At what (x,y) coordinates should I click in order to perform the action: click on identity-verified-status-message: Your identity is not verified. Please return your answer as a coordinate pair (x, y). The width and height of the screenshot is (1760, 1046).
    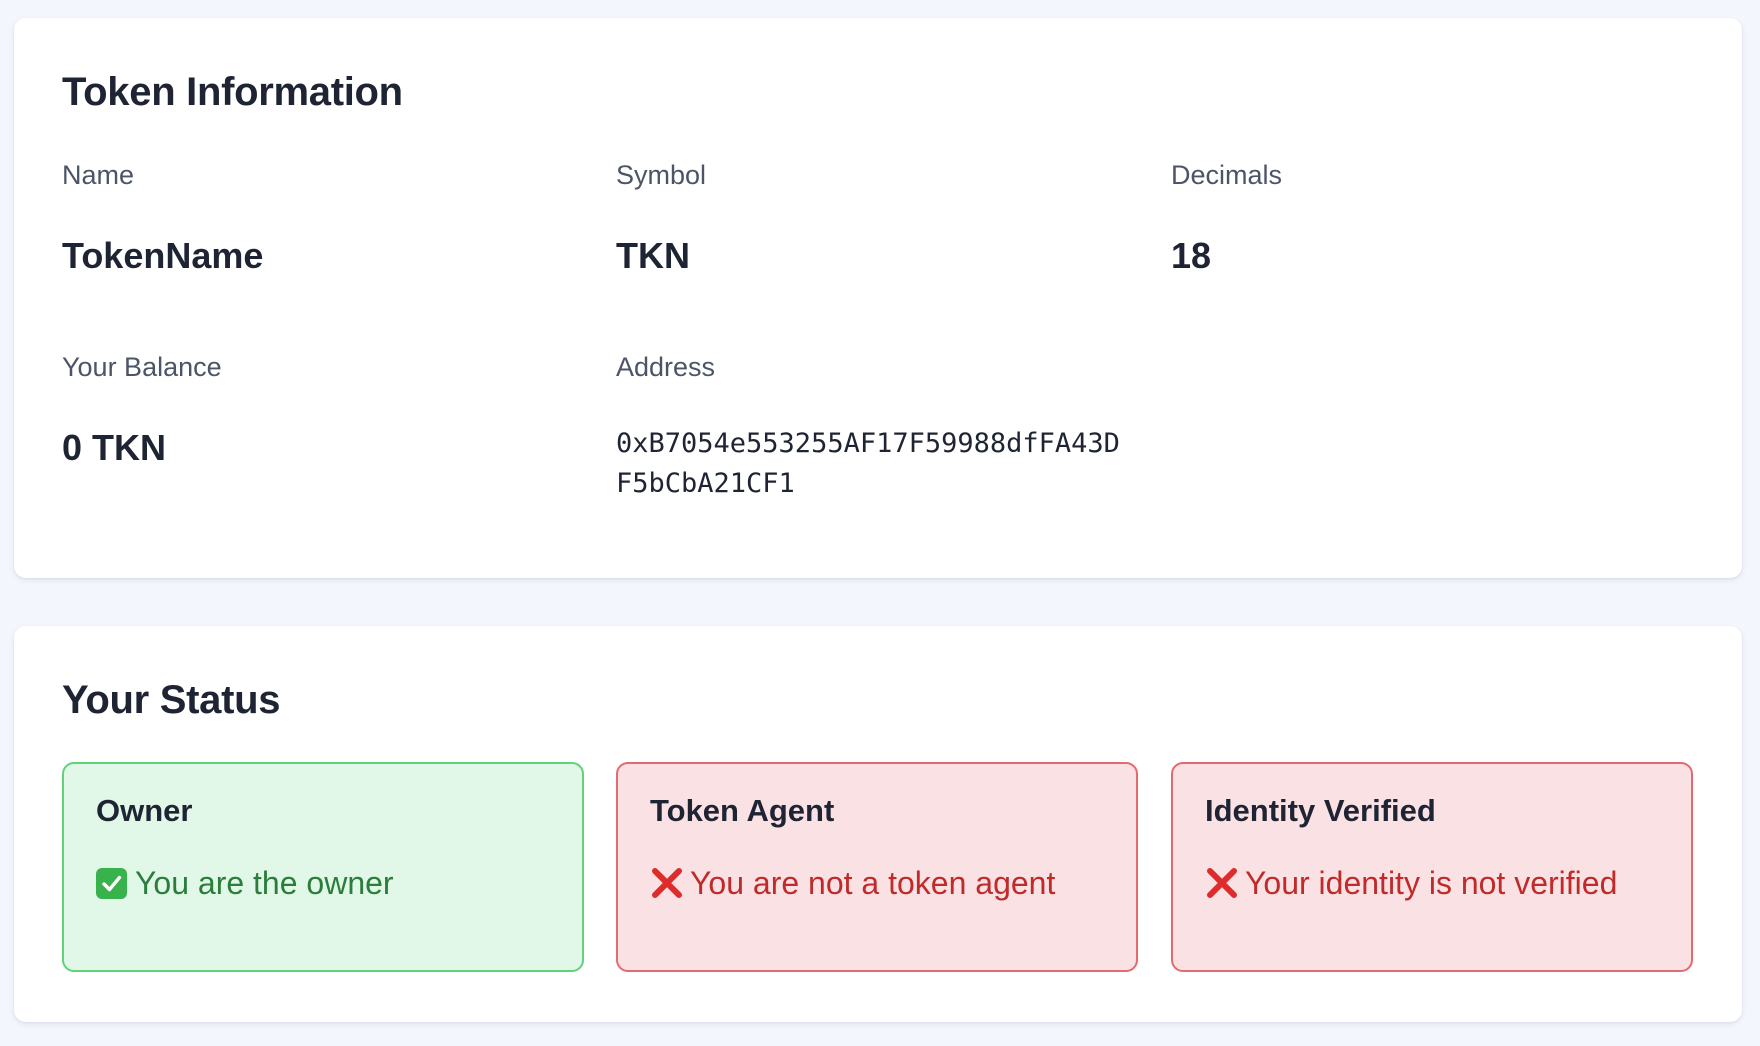
    Looking at the image, I should click on (1431, 883).